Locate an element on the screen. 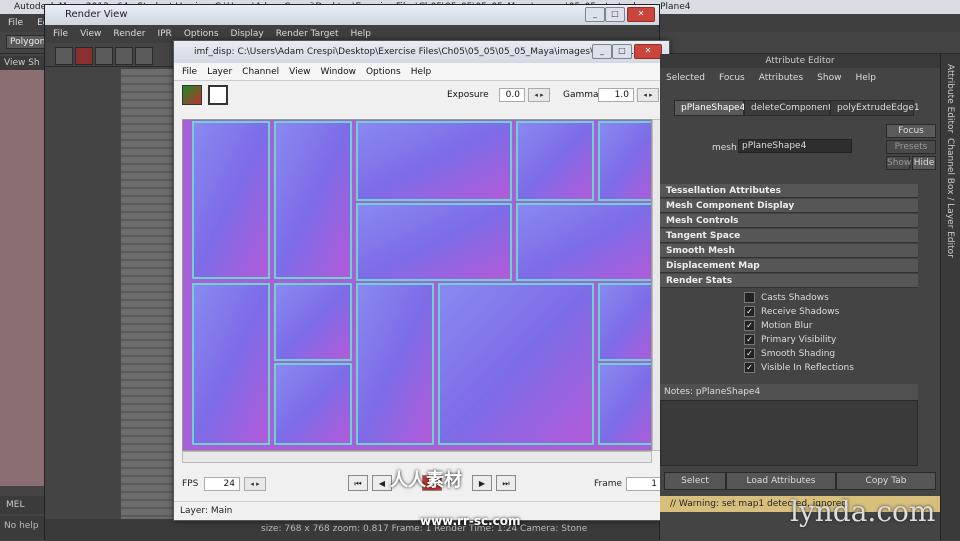  imf-maximize-button: □ is located at coordinates (622, 51).